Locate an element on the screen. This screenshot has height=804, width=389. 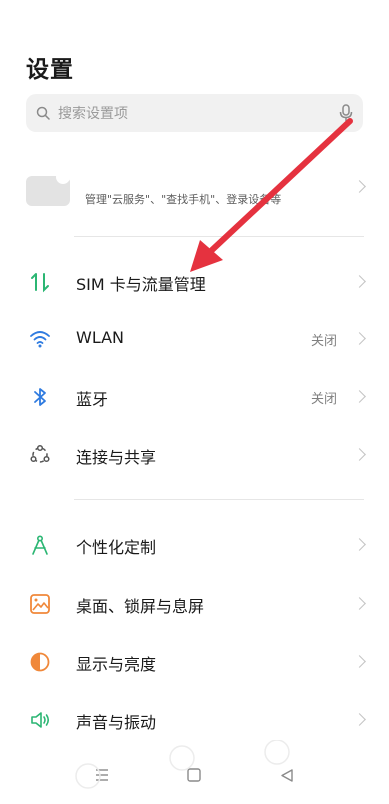
page-title: 设置 is located at coordinates (50, 70).